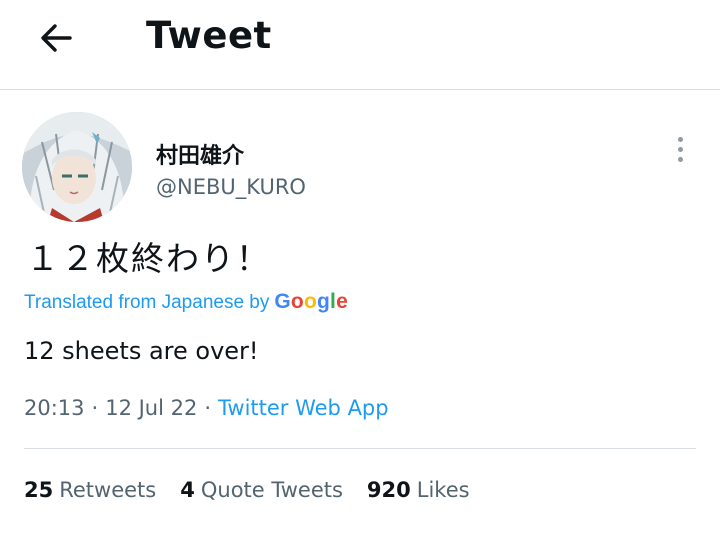  I want to click on likes-stat: 920 Likes, so click(418, 490).